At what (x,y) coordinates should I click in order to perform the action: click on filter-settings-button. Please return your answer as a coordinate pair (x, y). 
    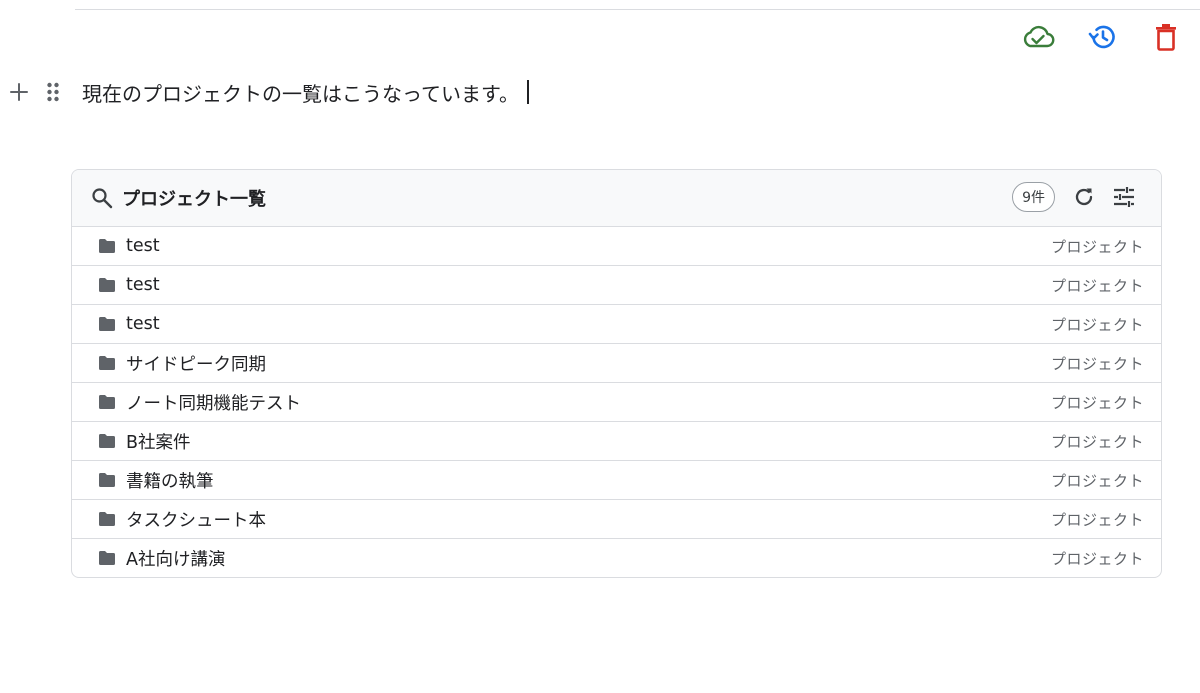
    Looking at the image, I should click on (1124, 197).